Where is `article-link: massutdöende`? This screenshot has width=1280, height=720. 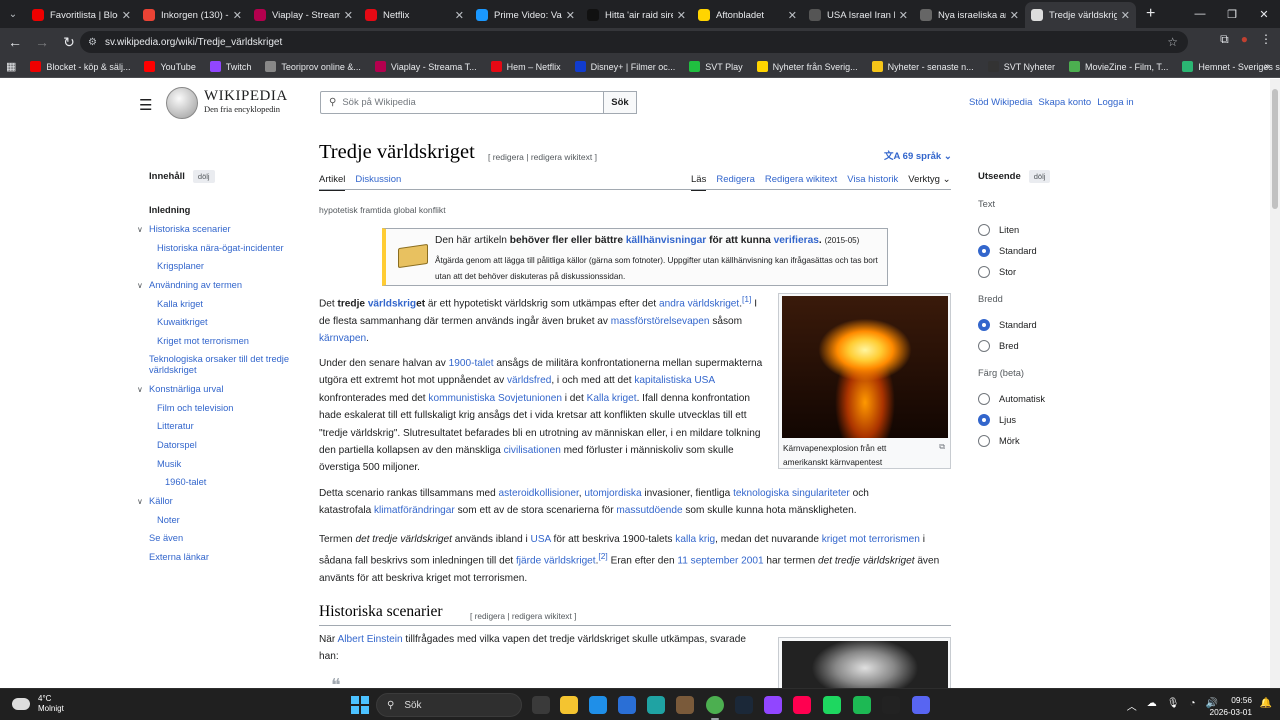
article-link: massutdöende is located at coordinates (649, 510).